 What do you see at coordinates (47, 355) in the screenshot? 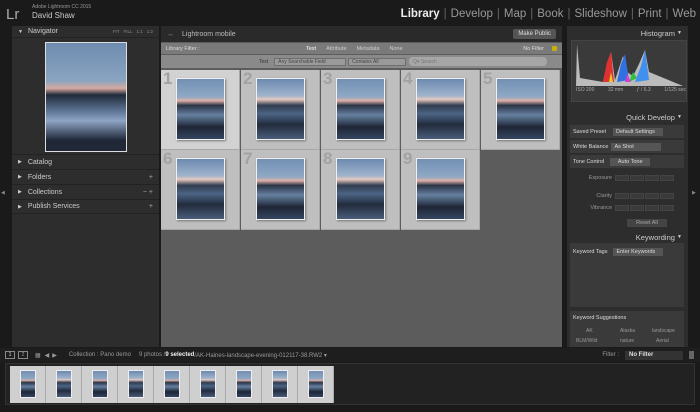
I see `back-arrow-icon: ◀` at bounding box center [47, 355].